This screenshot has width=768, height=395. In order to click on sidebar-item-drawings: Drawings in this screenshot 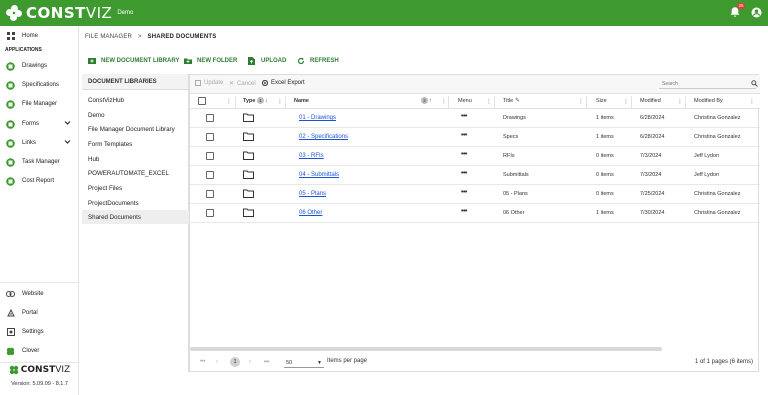, I will do `click(39, 66)`.